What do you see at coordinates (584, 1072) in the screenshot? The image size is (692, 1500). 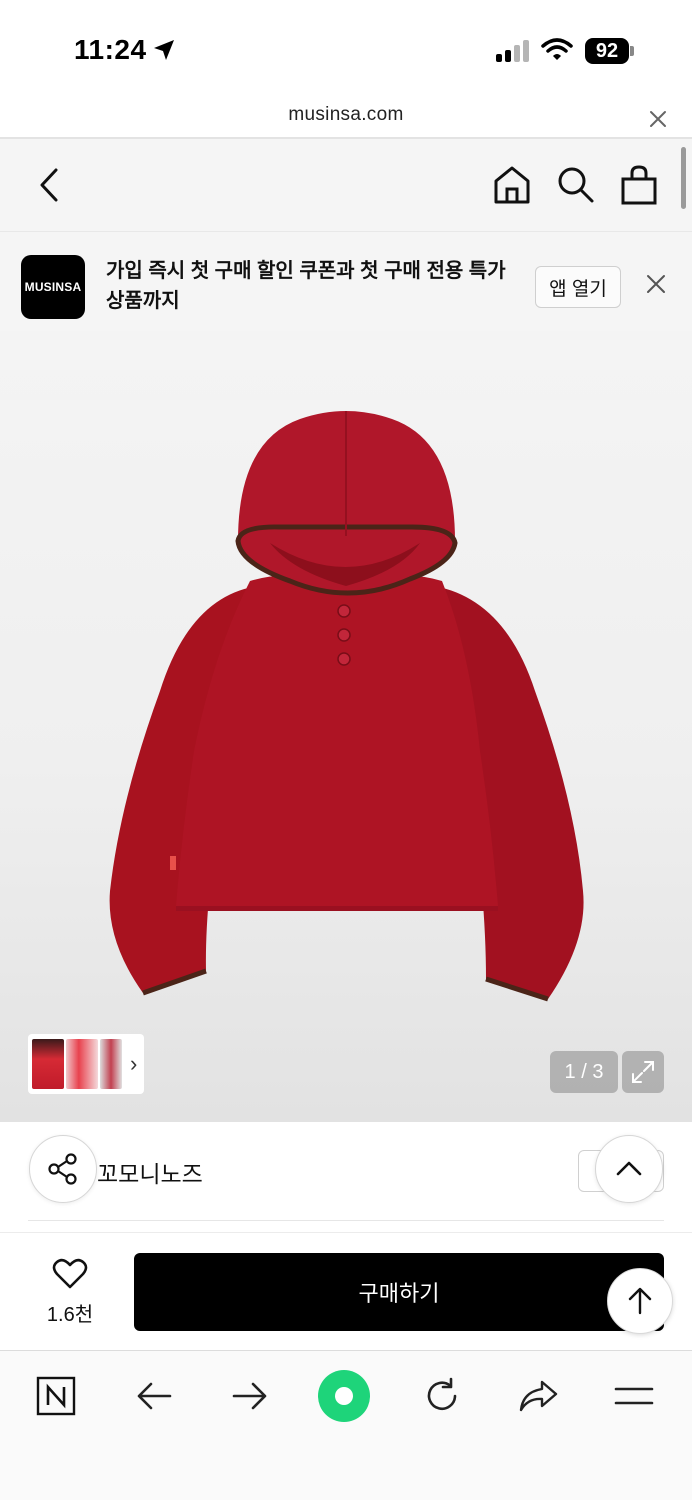 I see `image-counter: 1 / 3` at bounding box center [584, 1072].